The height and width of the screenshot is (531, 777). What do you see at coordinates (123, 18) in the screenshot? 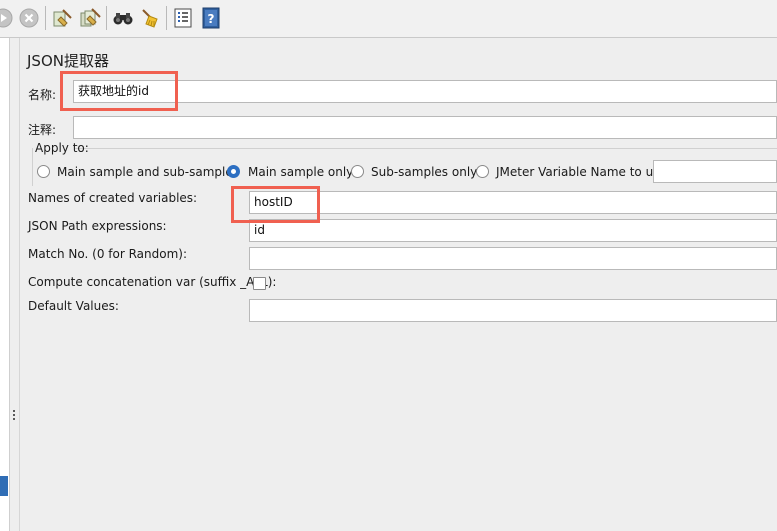
I see `search-icon` at bounding box center [123, 18].